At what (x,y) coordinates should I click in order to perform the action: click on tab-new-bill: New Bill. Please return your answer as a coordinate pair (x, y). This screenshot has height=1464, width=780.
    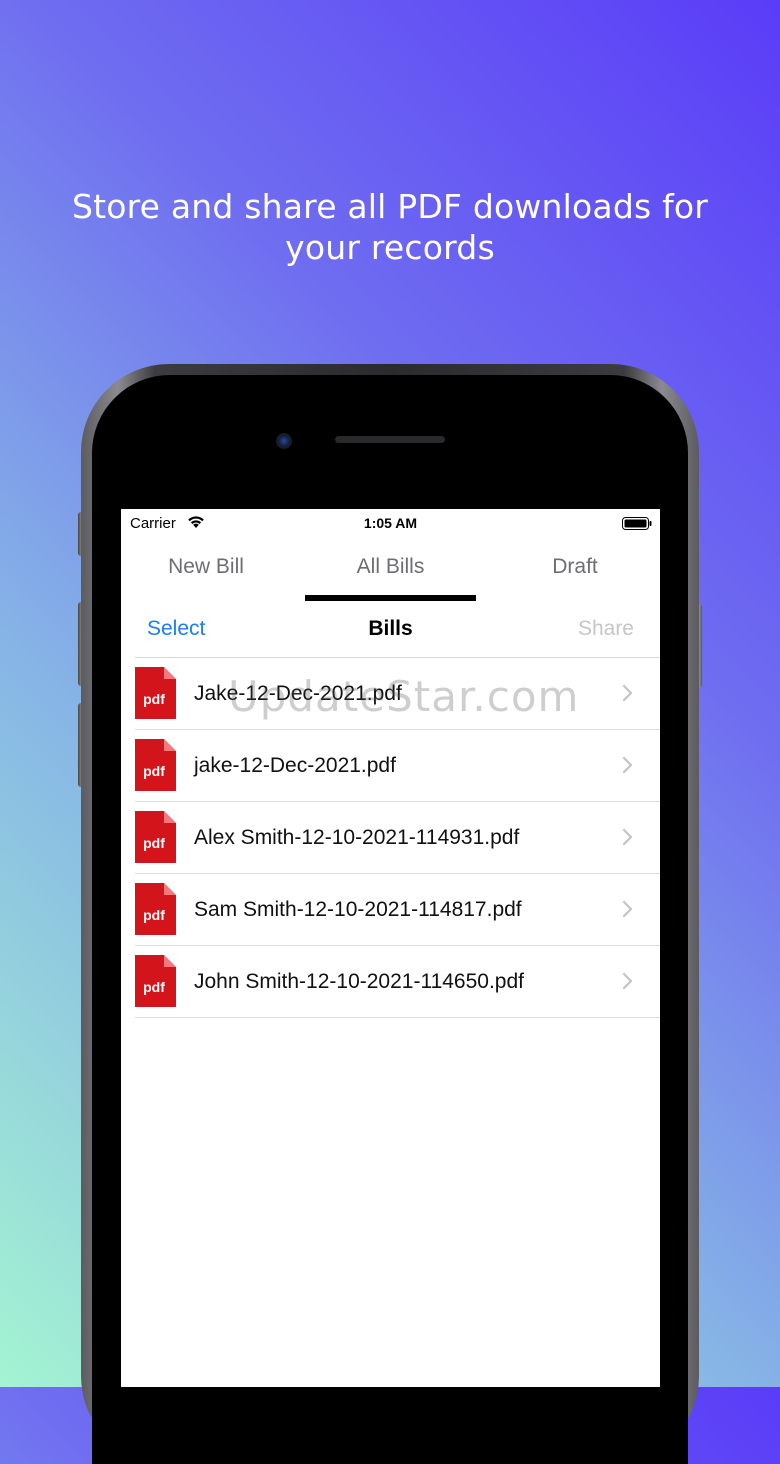
    Looking at the image, I should click on (206, 567).